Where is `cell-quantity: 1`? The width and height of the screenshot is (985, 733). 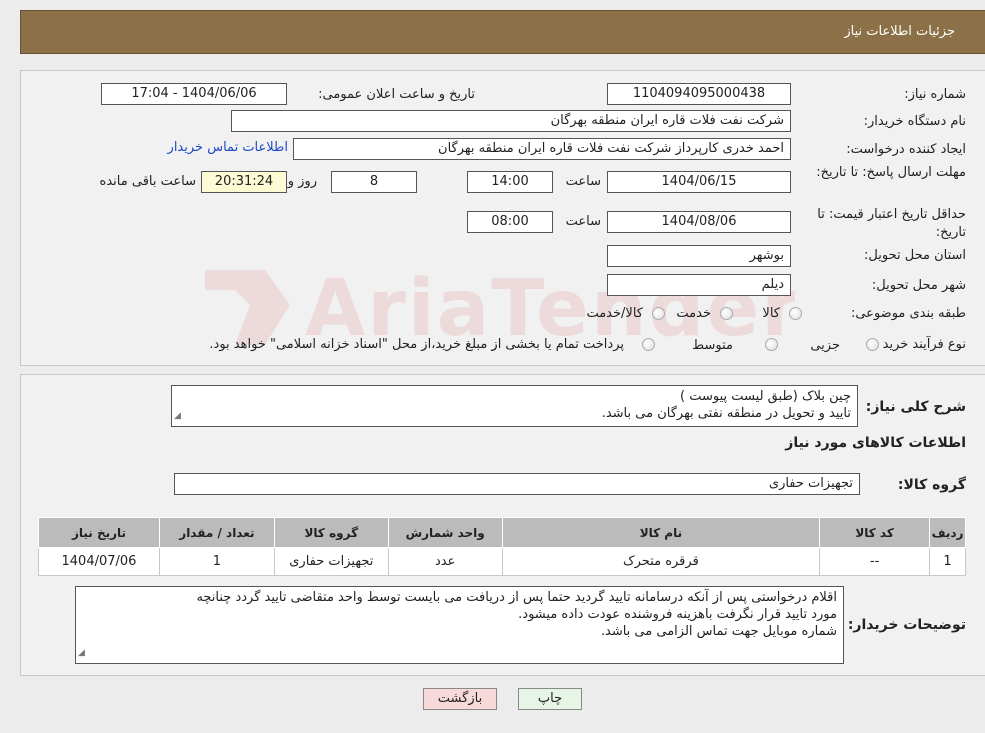 cell-quantity: 1 is located at coordinates (216, 561).